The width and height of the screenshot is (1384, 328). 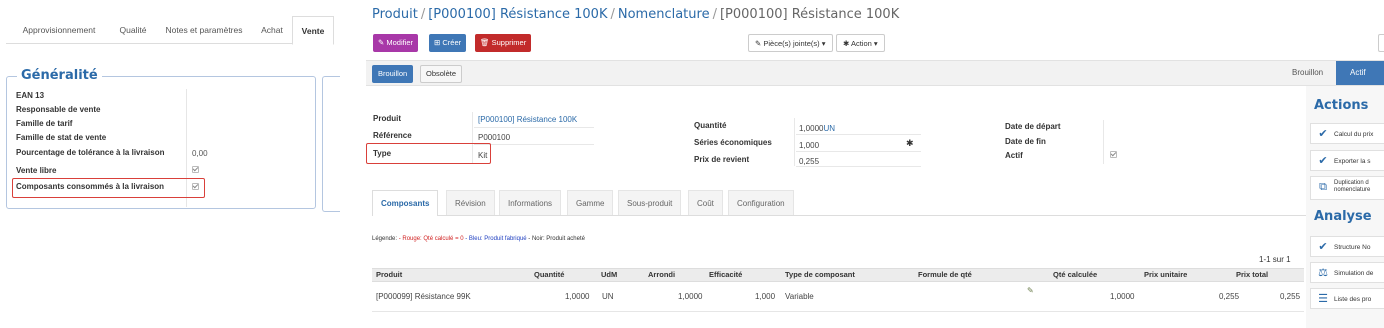 I want to click on list-icon: ☰, so click(x=1323, y=299).